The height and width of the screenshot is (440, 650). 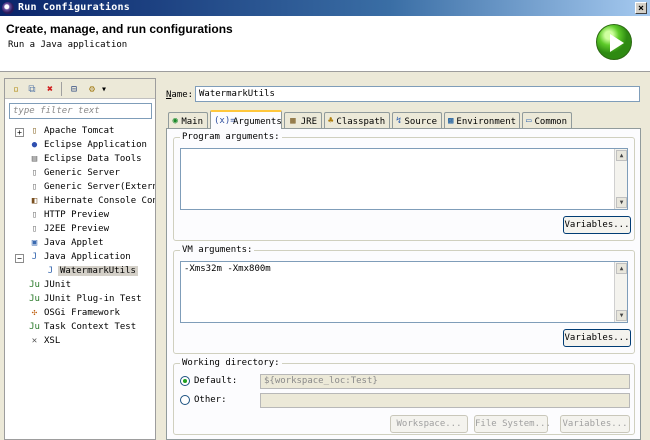 I want to click on tree-item: ▣ Java Applet, so click(x=80, y=244).